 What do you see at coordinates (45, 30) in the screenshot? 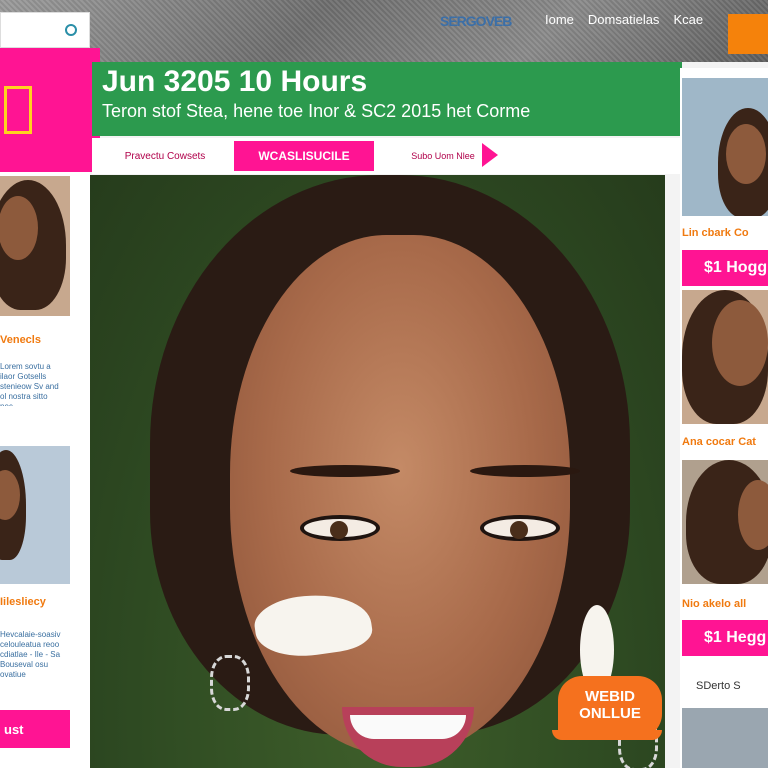
I see `search-box` at bounding box center [45, 30].